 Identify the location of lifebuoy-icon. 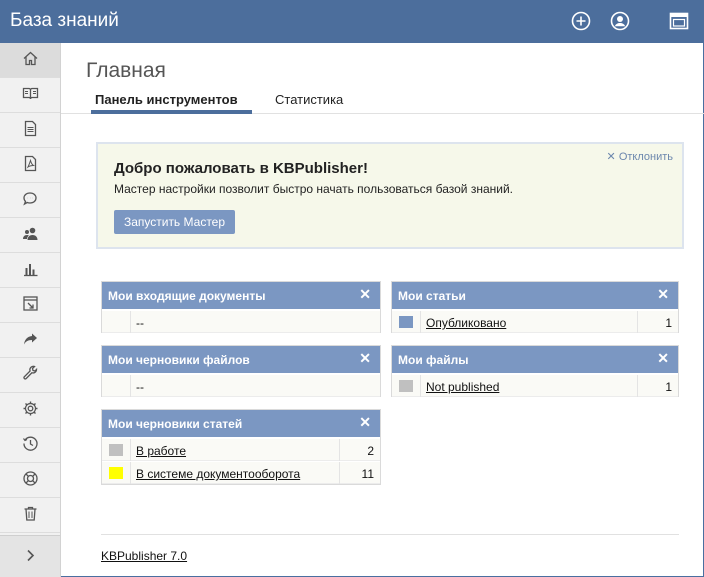
(30, 480).